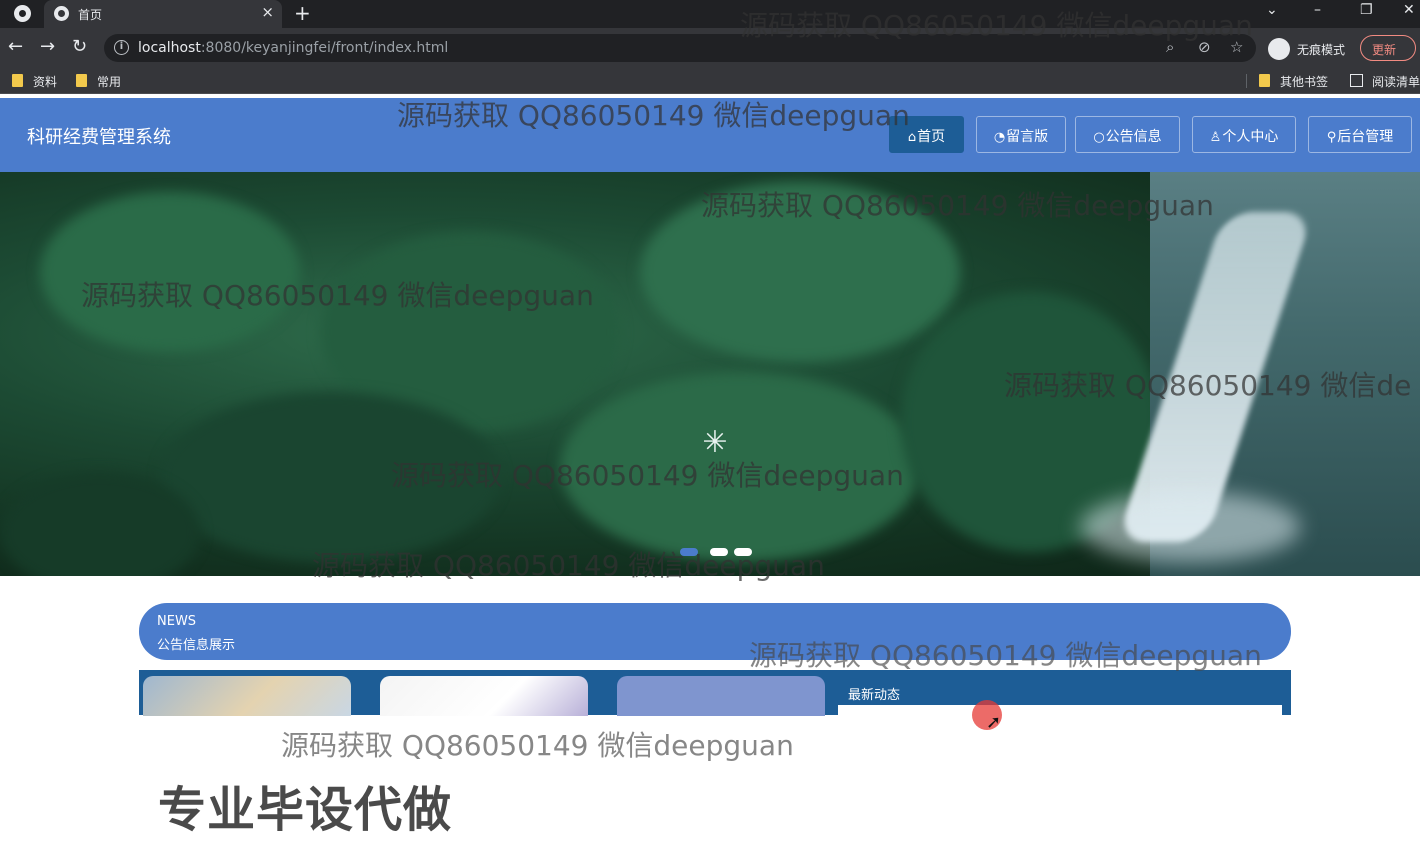 This screenshot has height=850, width=1420. I want to click on update-button: 更新, so click(1388, 48).